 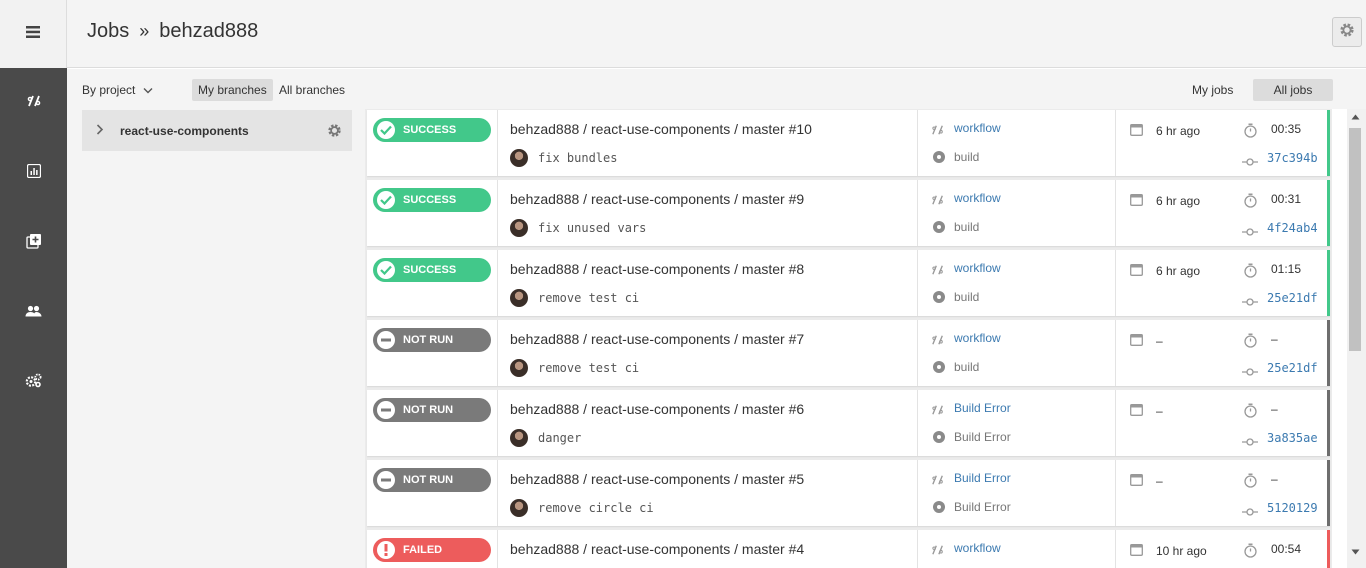 What do you see at coordinates (1293, 90) in the screenshot?
I see `all-jobs-toggle: All jobs` at bounding box center [1293, 90].